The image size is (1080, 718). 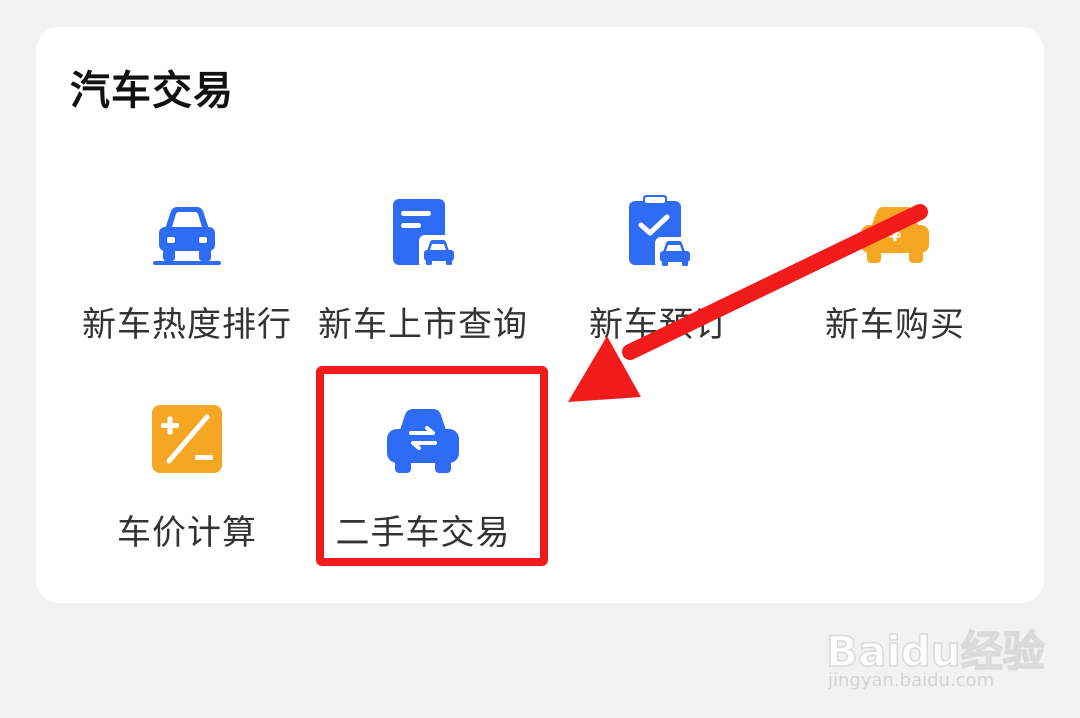 What do you see at coordinates (432, 466) in the screenshot?
I see `highlight-box` at bounding box center [432, 466].